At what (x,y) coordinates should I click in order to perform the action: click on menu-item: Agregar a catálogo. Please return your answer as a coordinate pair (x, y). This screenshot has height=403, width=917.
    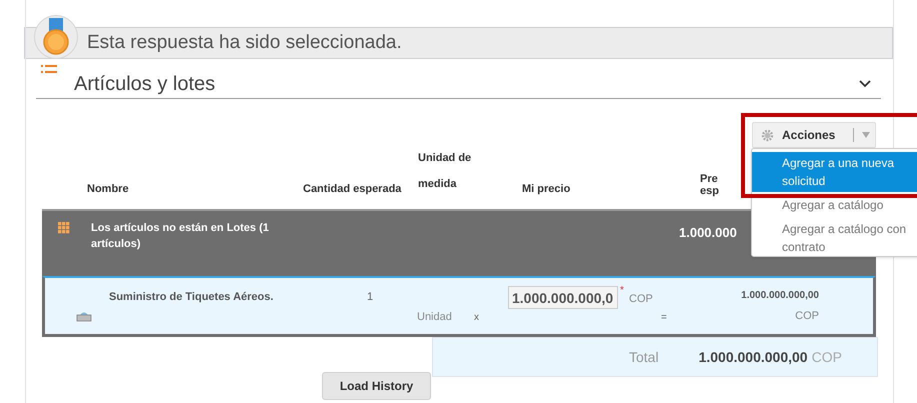
    Looking at the image, I should click on (834, 205).